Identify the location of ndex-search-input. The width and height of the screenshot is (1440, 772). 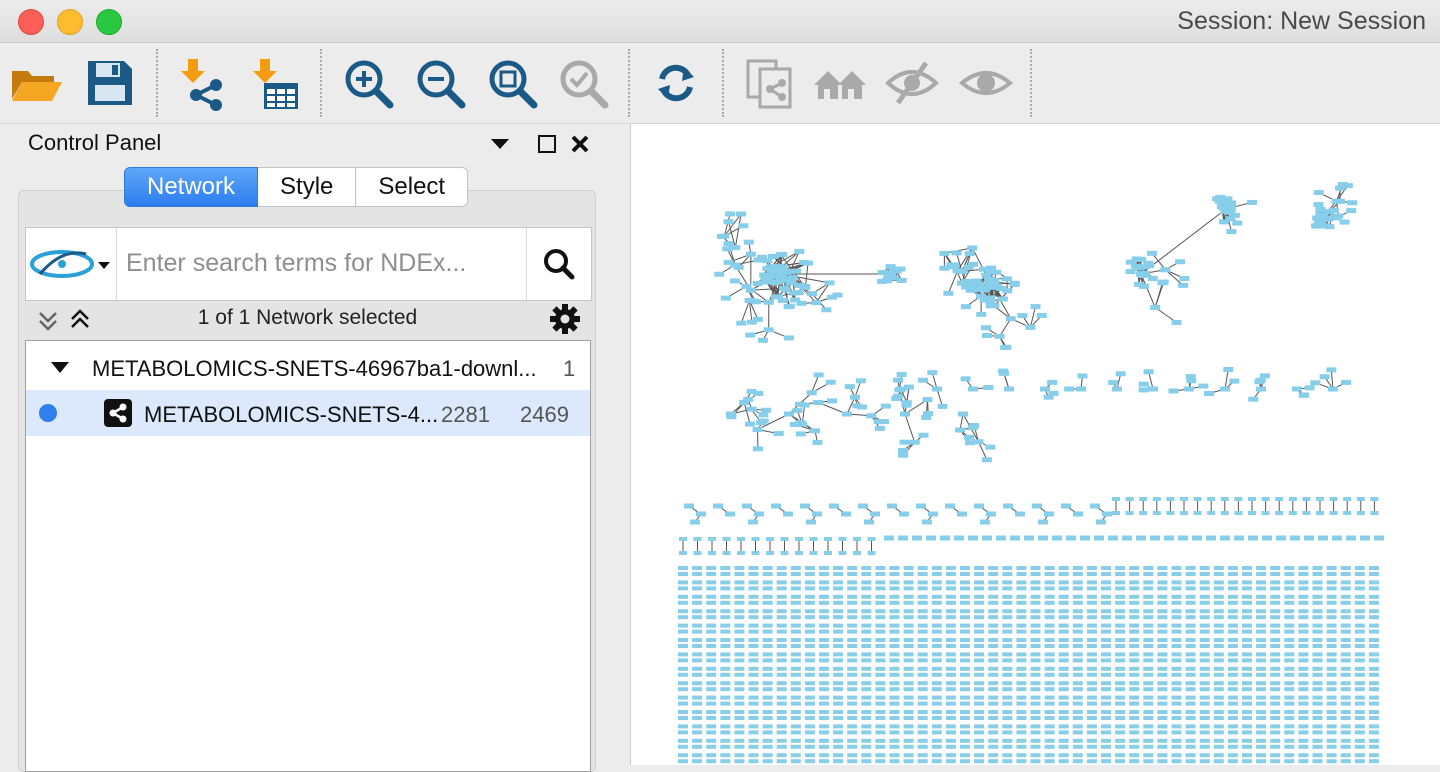
(320, 263).